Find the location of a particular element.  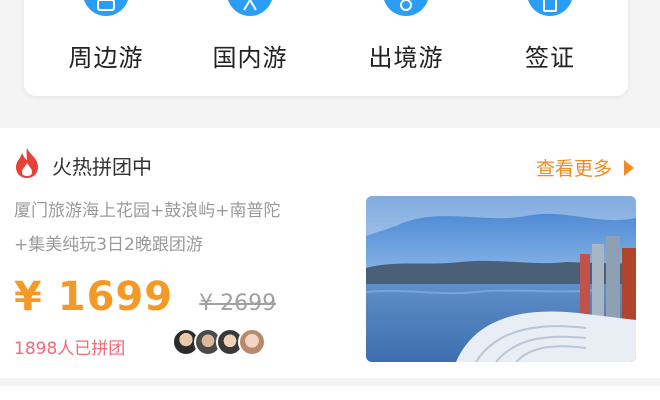

view-more-label: 查看更多 is located at coordinates (573, 169).